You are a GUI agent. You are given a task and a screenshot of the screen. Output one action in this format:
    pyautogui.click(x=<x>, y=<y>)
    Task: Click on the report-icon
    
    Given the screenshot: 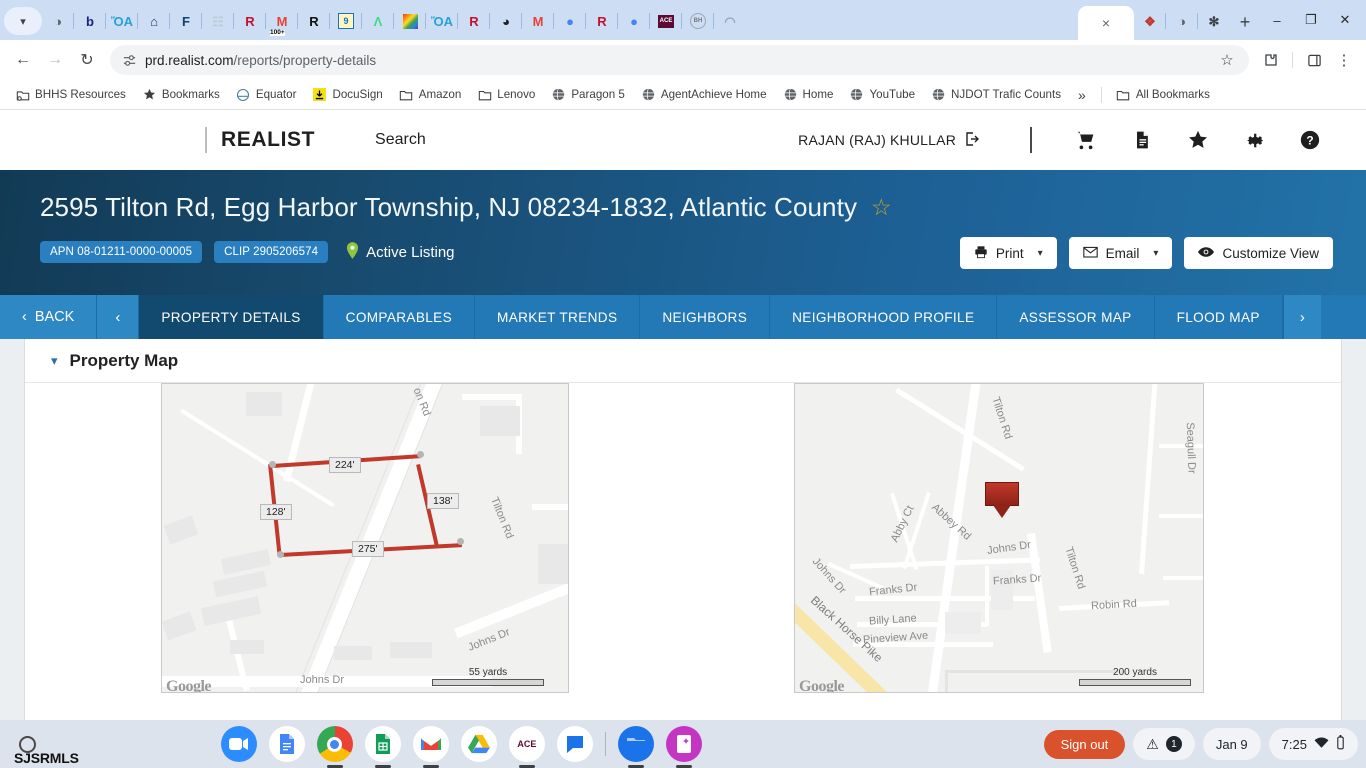 What is the action you would take?
    pyautogui.click(x=1142, y=140)
    